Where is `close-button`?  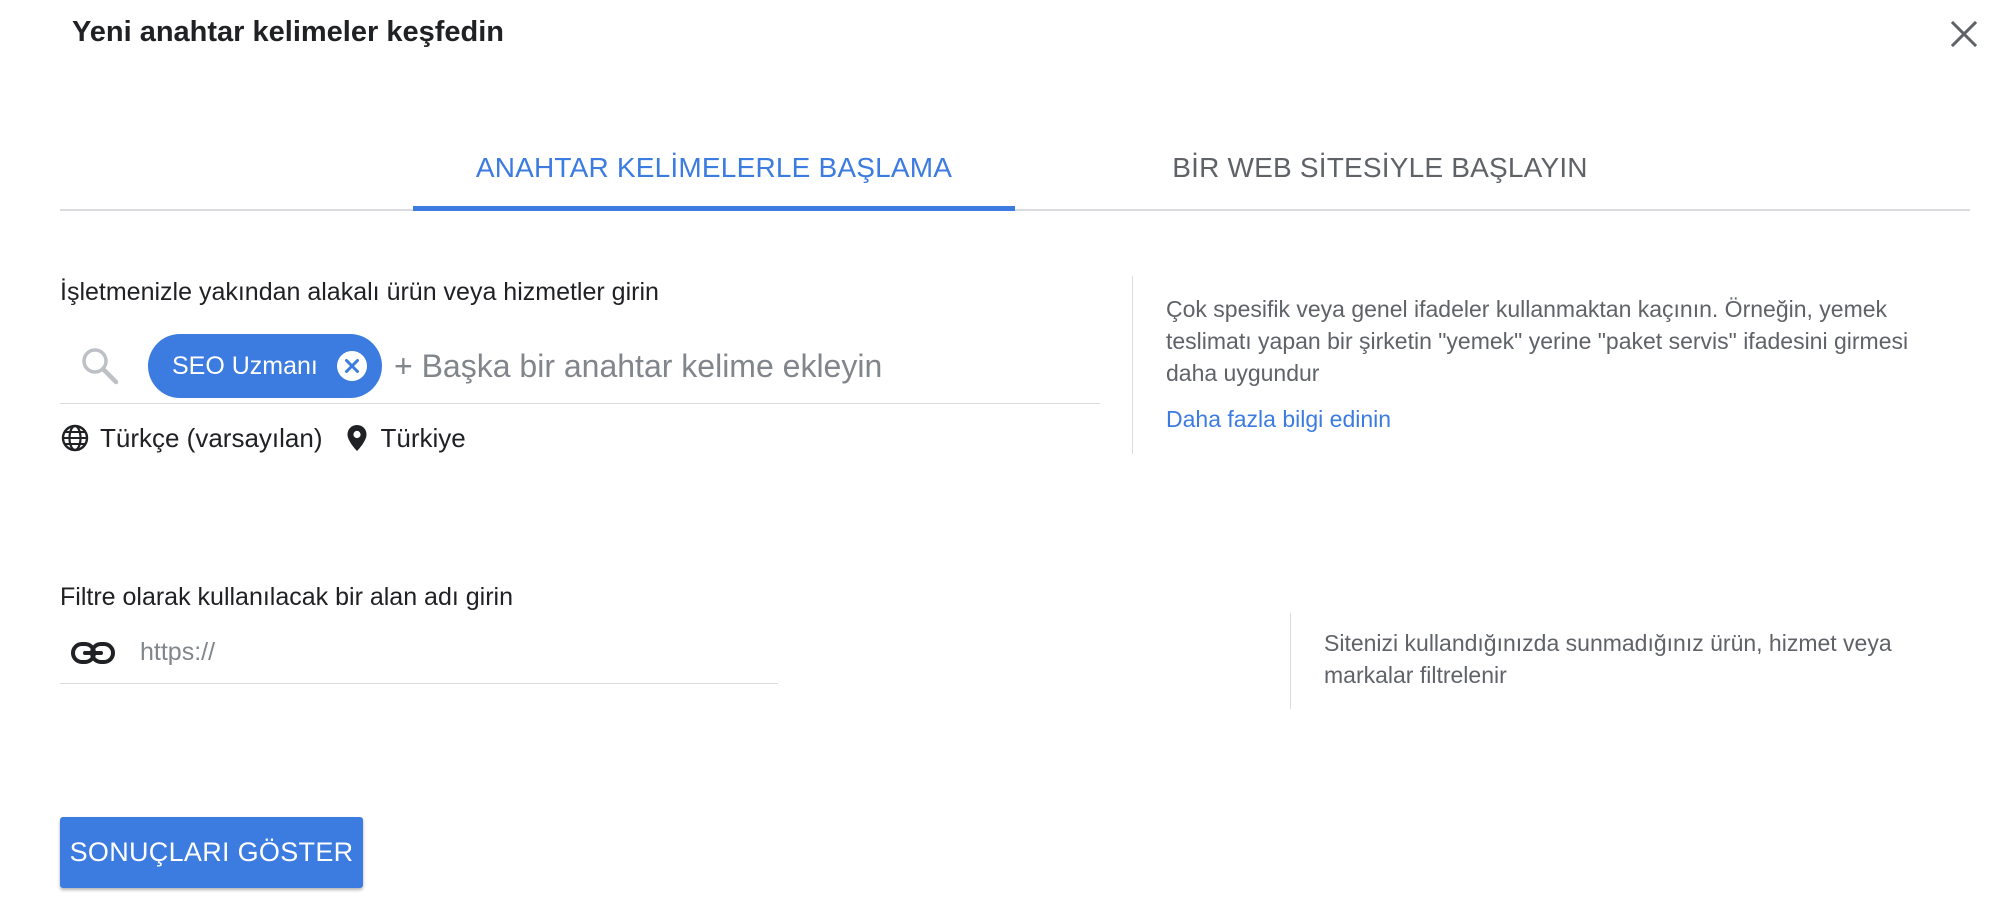 close-button is located at coordinates (1964, 34).